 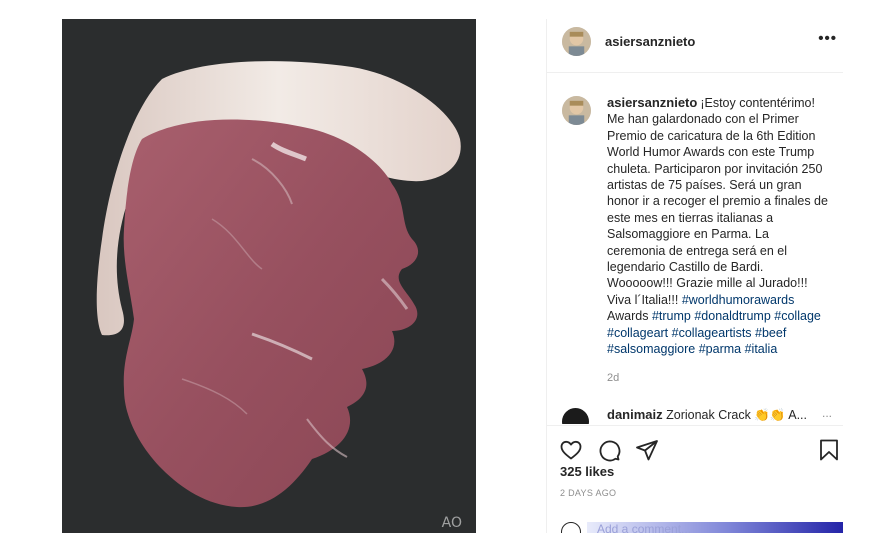 What do you see at coordinates (738, 300) in the screenshot?
I see `hashtag-link: #worldhumorawards` at bounding box center [738, 300].